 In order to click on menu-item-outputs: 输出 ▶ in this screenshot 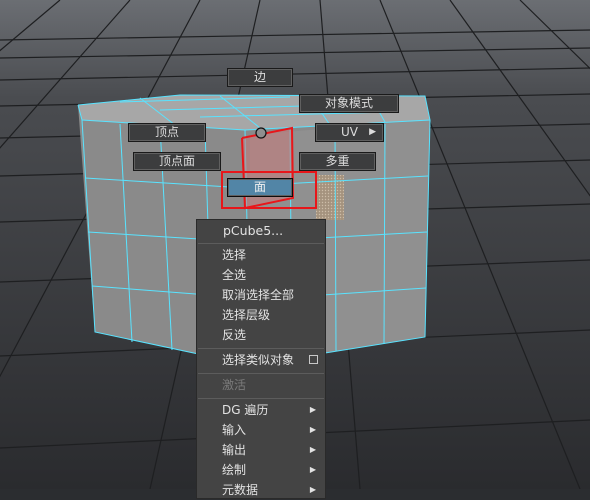, I will do `click(261, 450)`.